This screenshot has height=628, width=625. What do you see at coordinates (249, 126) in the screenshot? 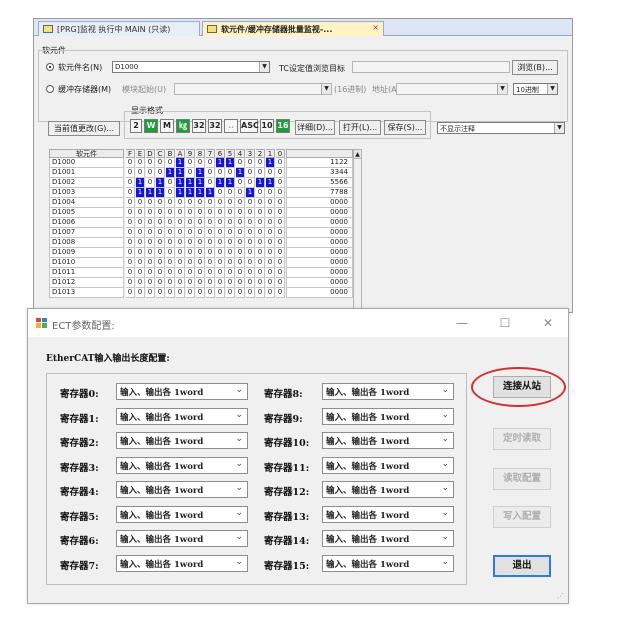
I see `format-ascii-button: ASC` at bounding box center [249, 126].